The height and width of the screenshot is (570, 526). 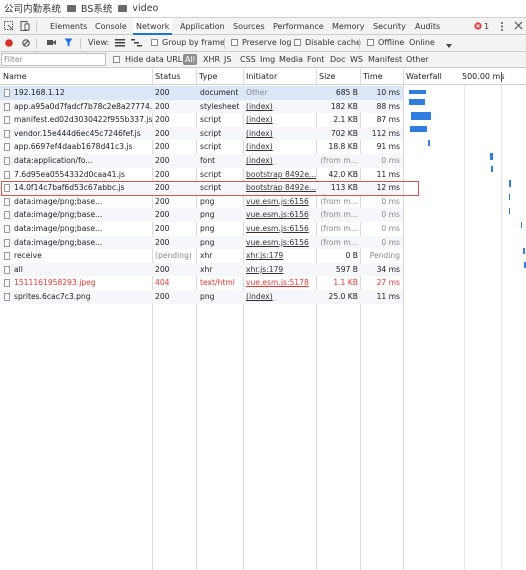 I want to click on column-header-status: Status, so click(x=174, y=76).